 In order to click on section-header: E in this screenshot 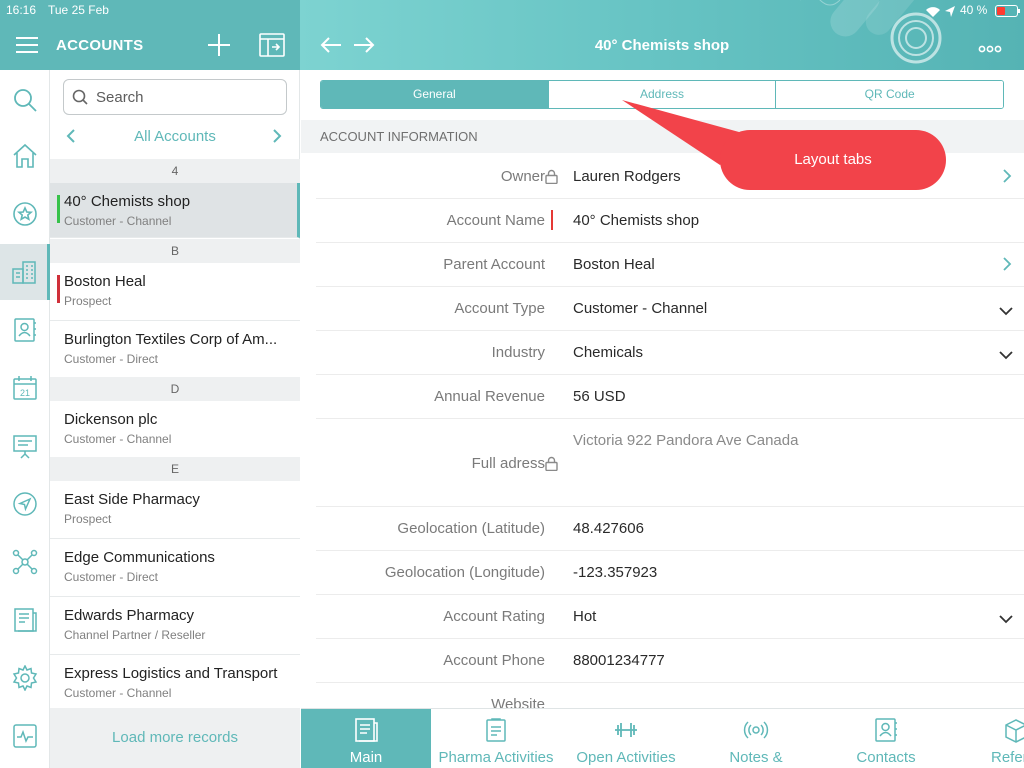, I will do `click(175, 469)`.